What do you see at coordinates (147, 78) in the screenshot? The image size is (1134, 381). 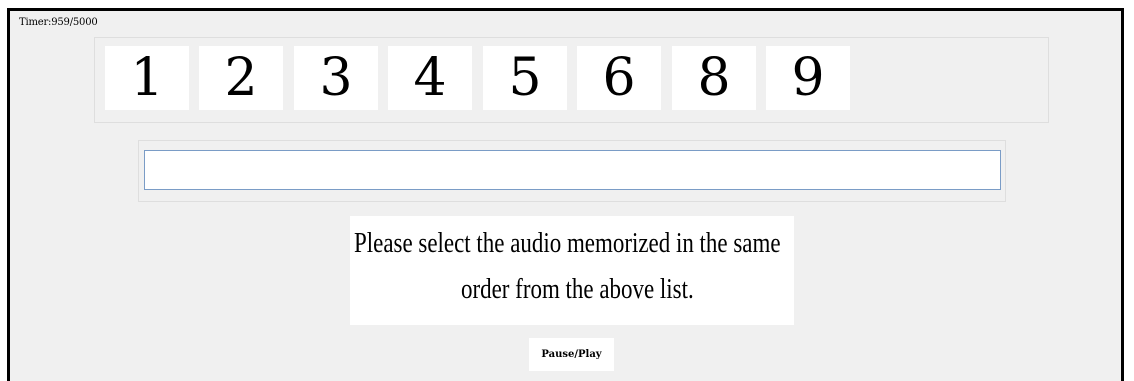 I see `digit-option: 1` at bounding box center [147, 78].